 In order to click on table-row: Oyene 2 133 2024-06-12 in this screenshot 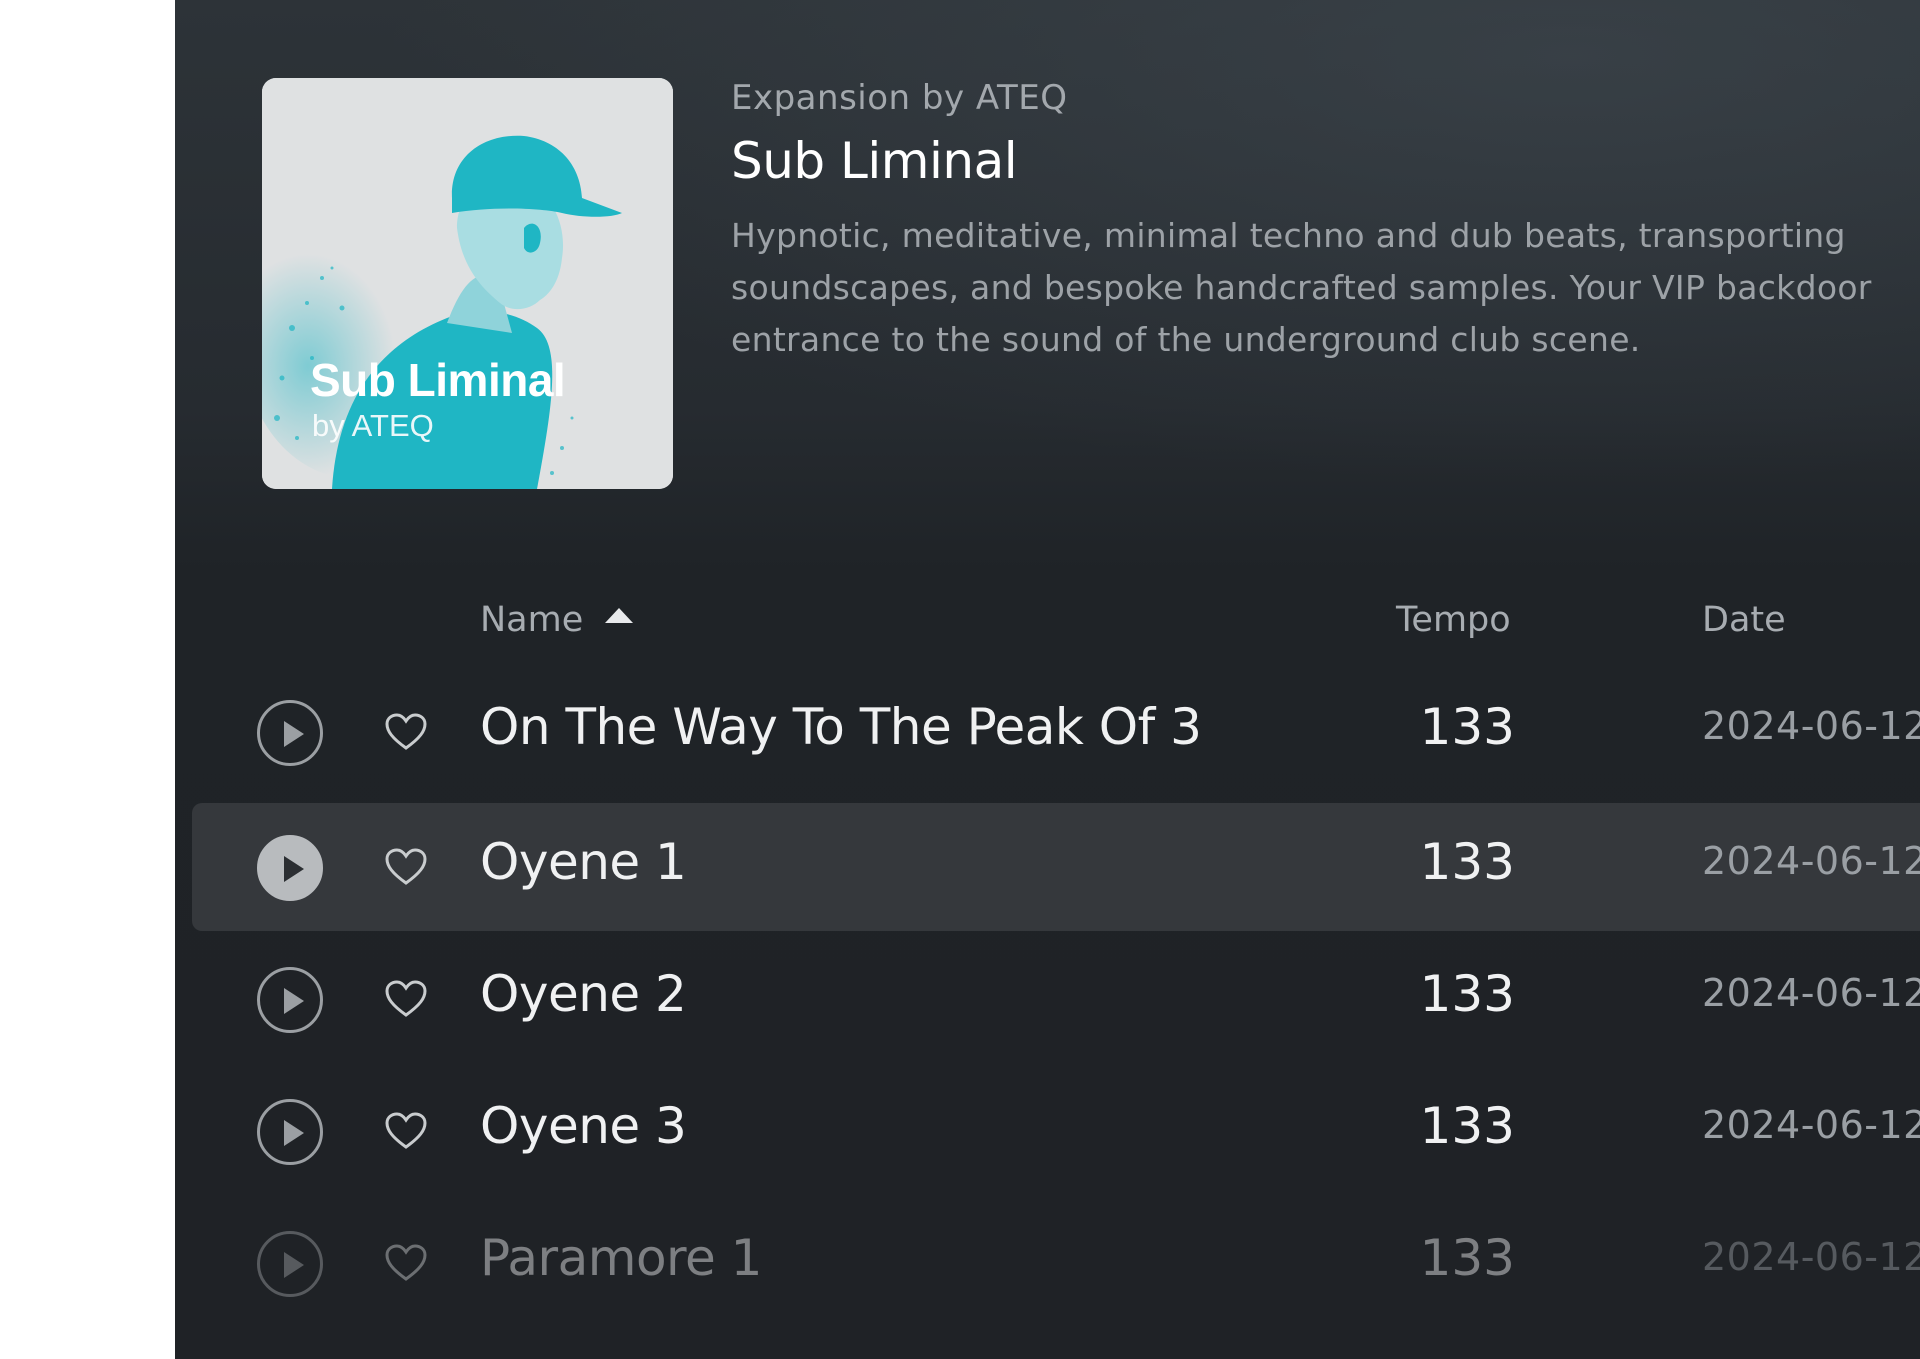, I will do `click(1056, 999)`.